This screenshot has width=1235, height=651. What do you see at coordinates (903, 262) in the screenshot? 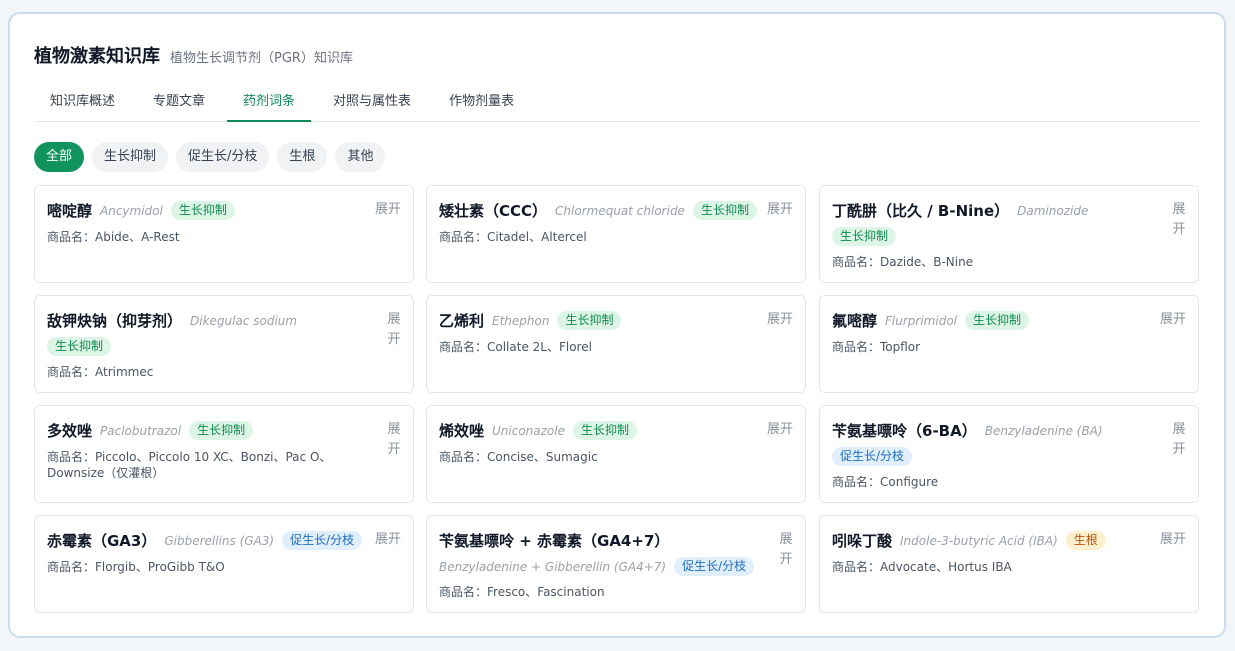
I see `card-trade-names: 商品名：Dazide、B-Nine` at bounding box center [903, 262].